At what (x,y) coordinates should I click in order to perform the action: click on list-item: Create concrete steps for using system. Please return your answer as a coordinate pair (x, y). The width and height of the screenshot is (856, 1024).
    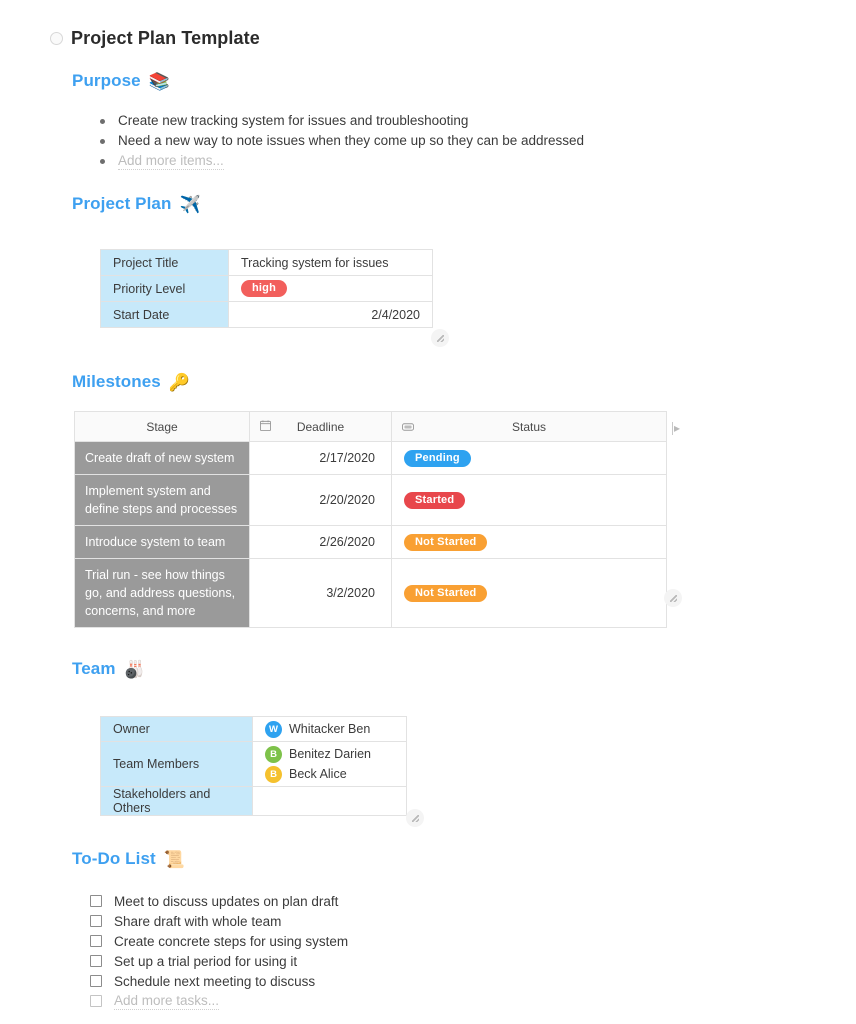
    Looking at the image, I should click on (473, 941).